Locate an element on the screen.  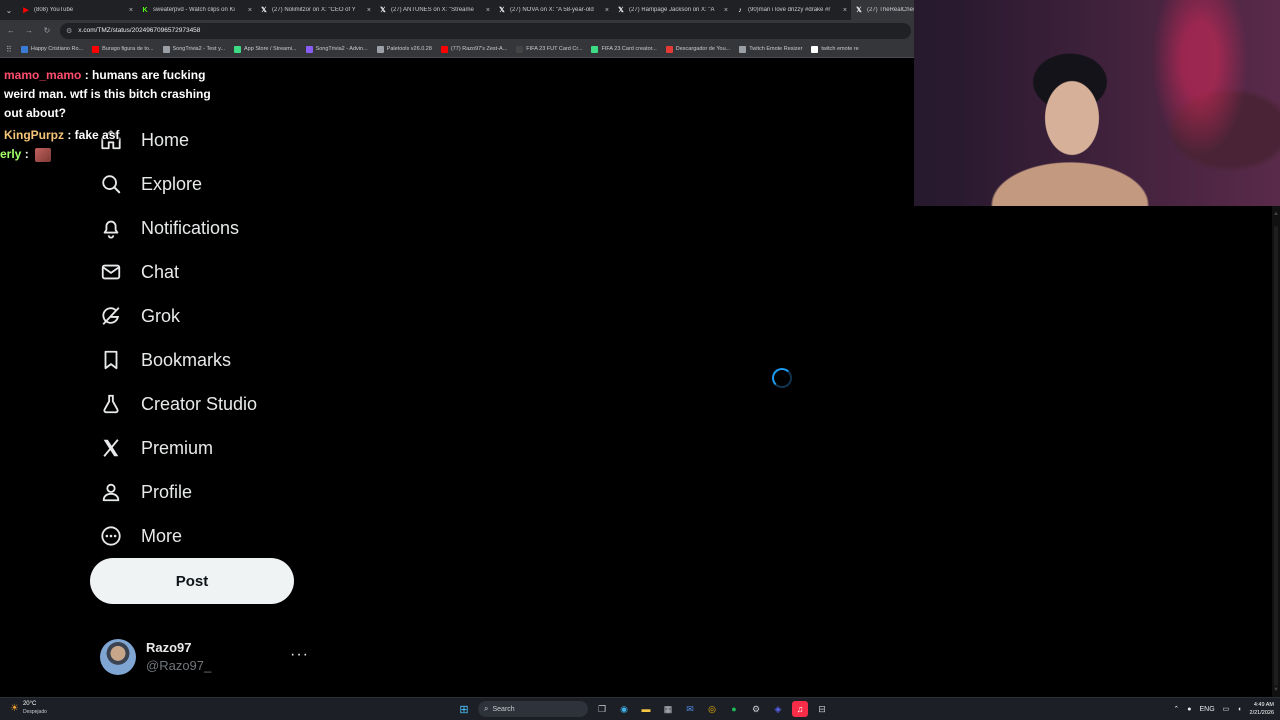
tab-search-chevron-icon: ⌄ is located at coordinates (9, 10).